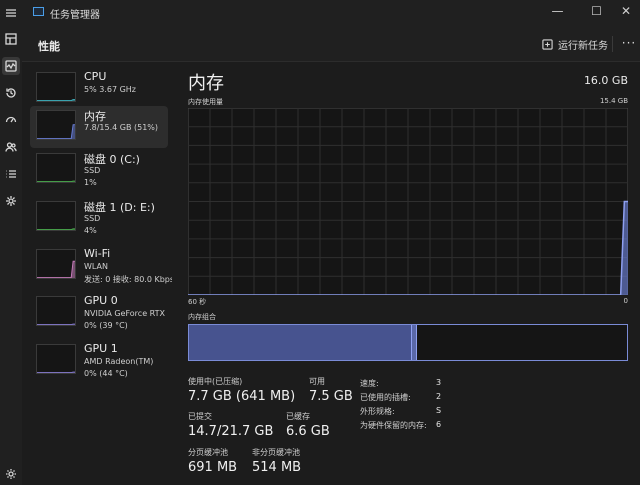 The image size is (640, 485). I want to click on more-options-button: ···, so click(629, 44).